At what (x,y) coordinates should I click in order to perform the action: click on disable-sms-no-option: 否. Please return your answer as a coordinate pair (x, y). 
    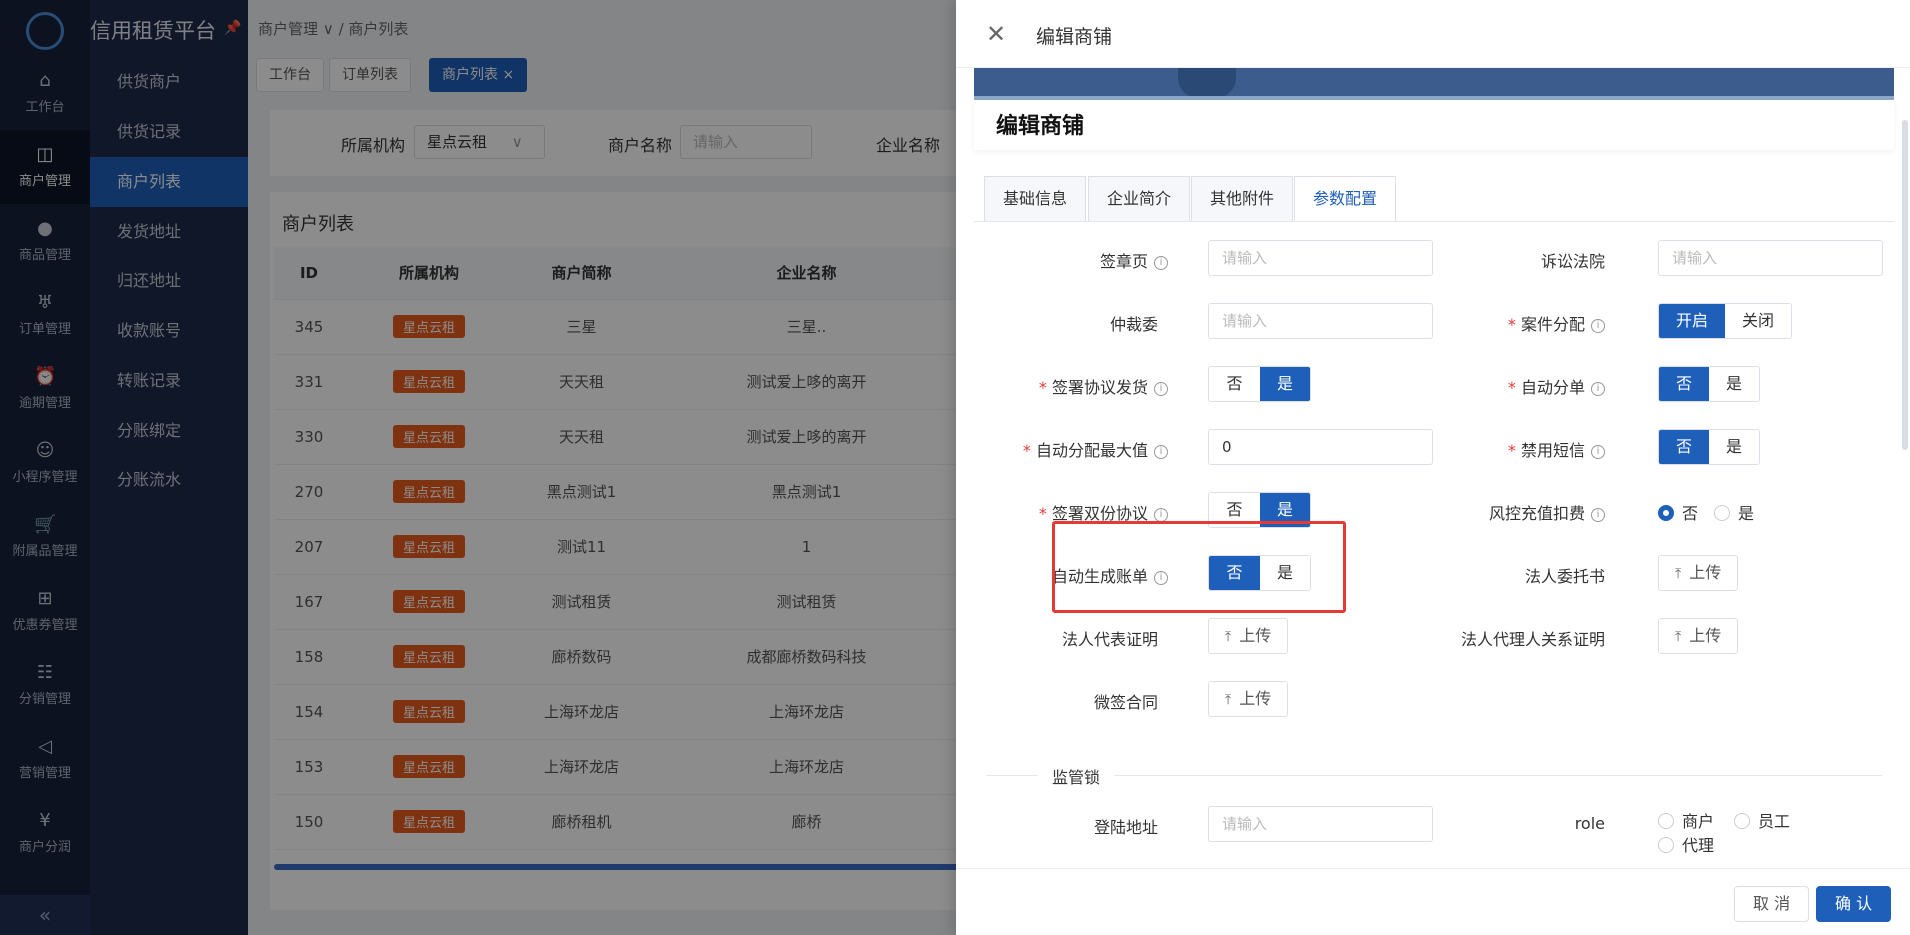
    Looking at the image, I should click on (1684, 447).